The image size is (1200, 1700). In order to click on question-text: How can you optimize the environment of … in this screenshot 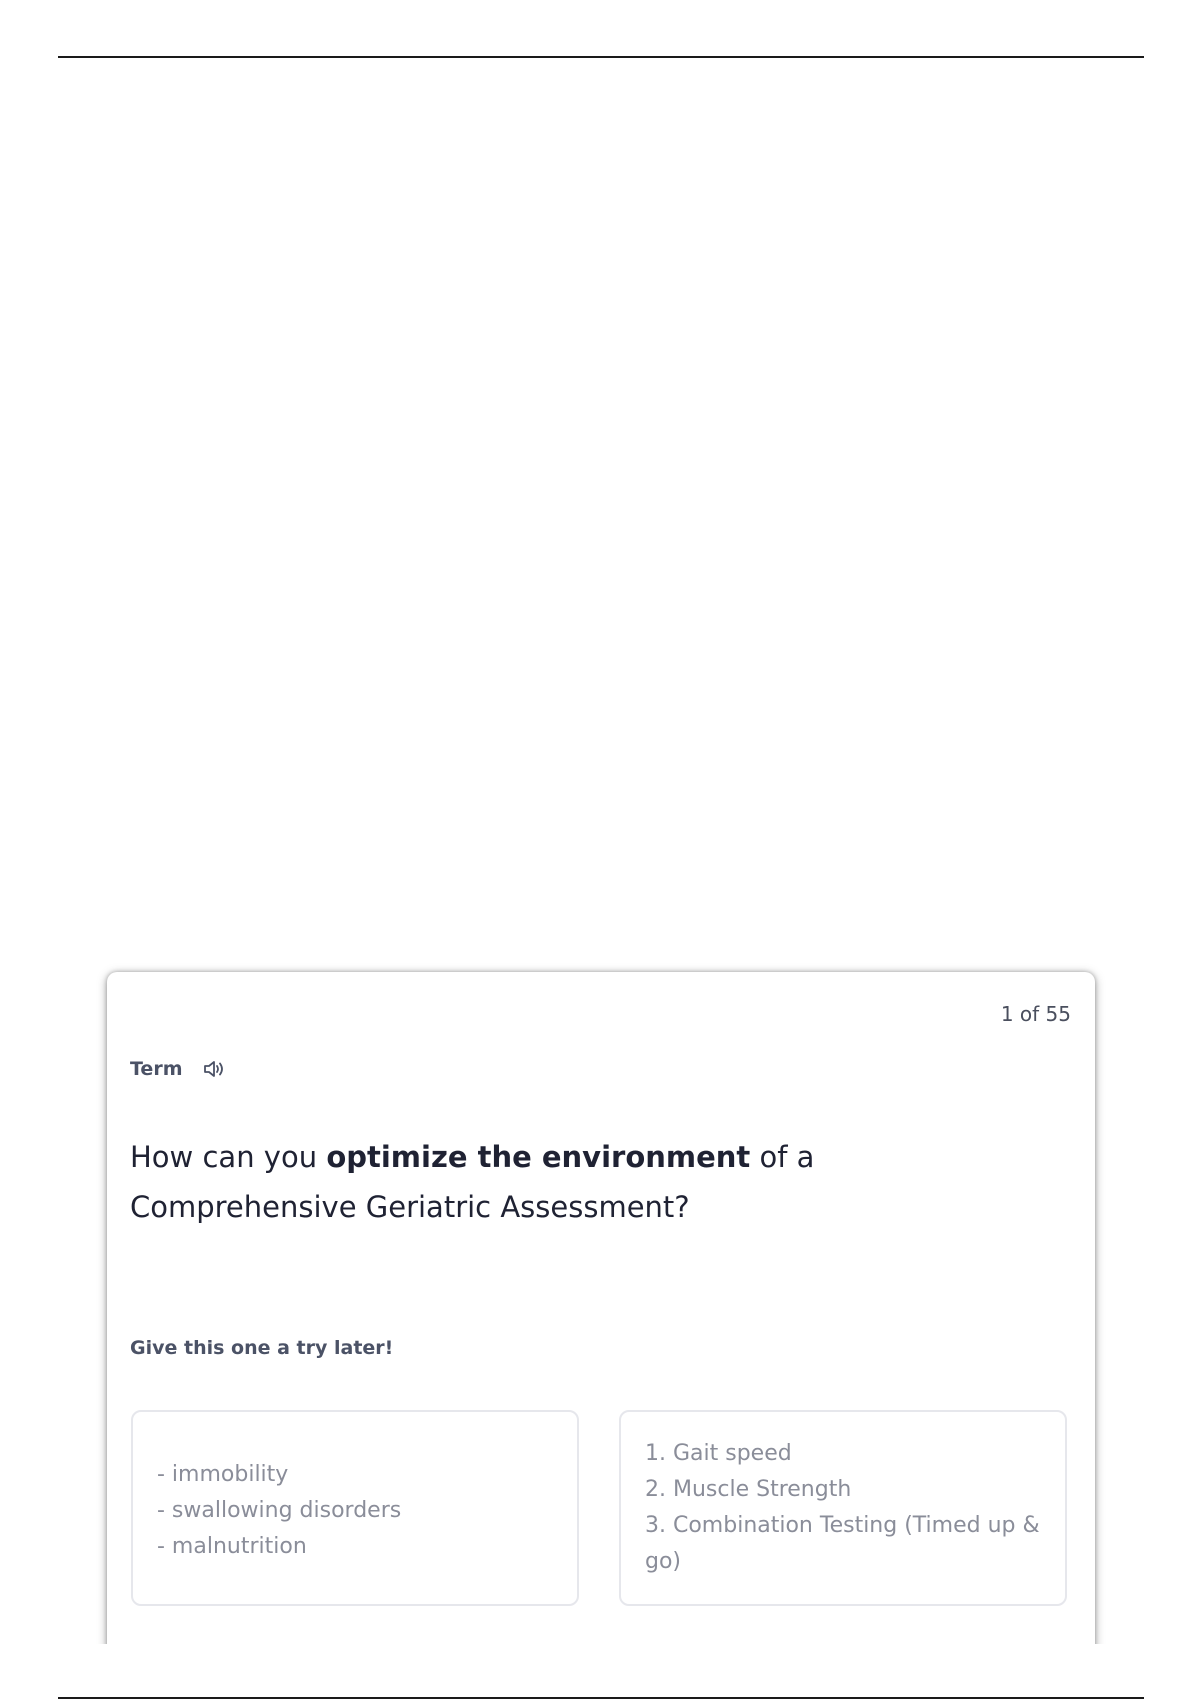, I will do `click(580, 1182)`.